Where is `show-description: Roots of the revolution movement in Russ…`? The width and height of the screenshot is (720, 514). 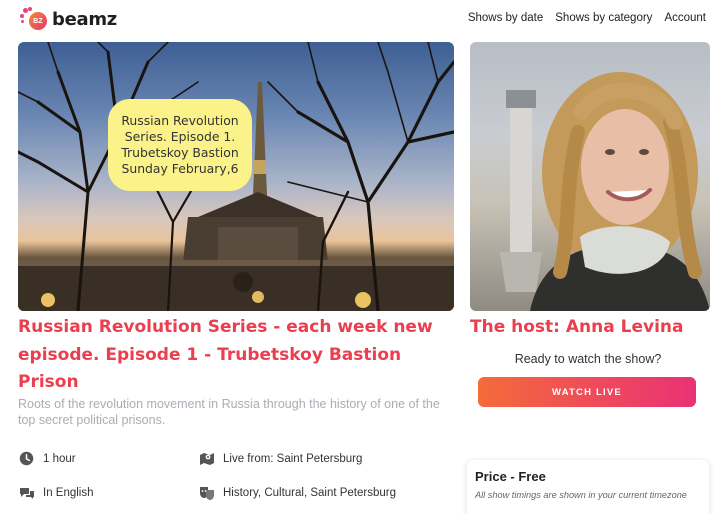 show-description: Roots of the revolution movement in Russ… is located at coordinates (229, 412).